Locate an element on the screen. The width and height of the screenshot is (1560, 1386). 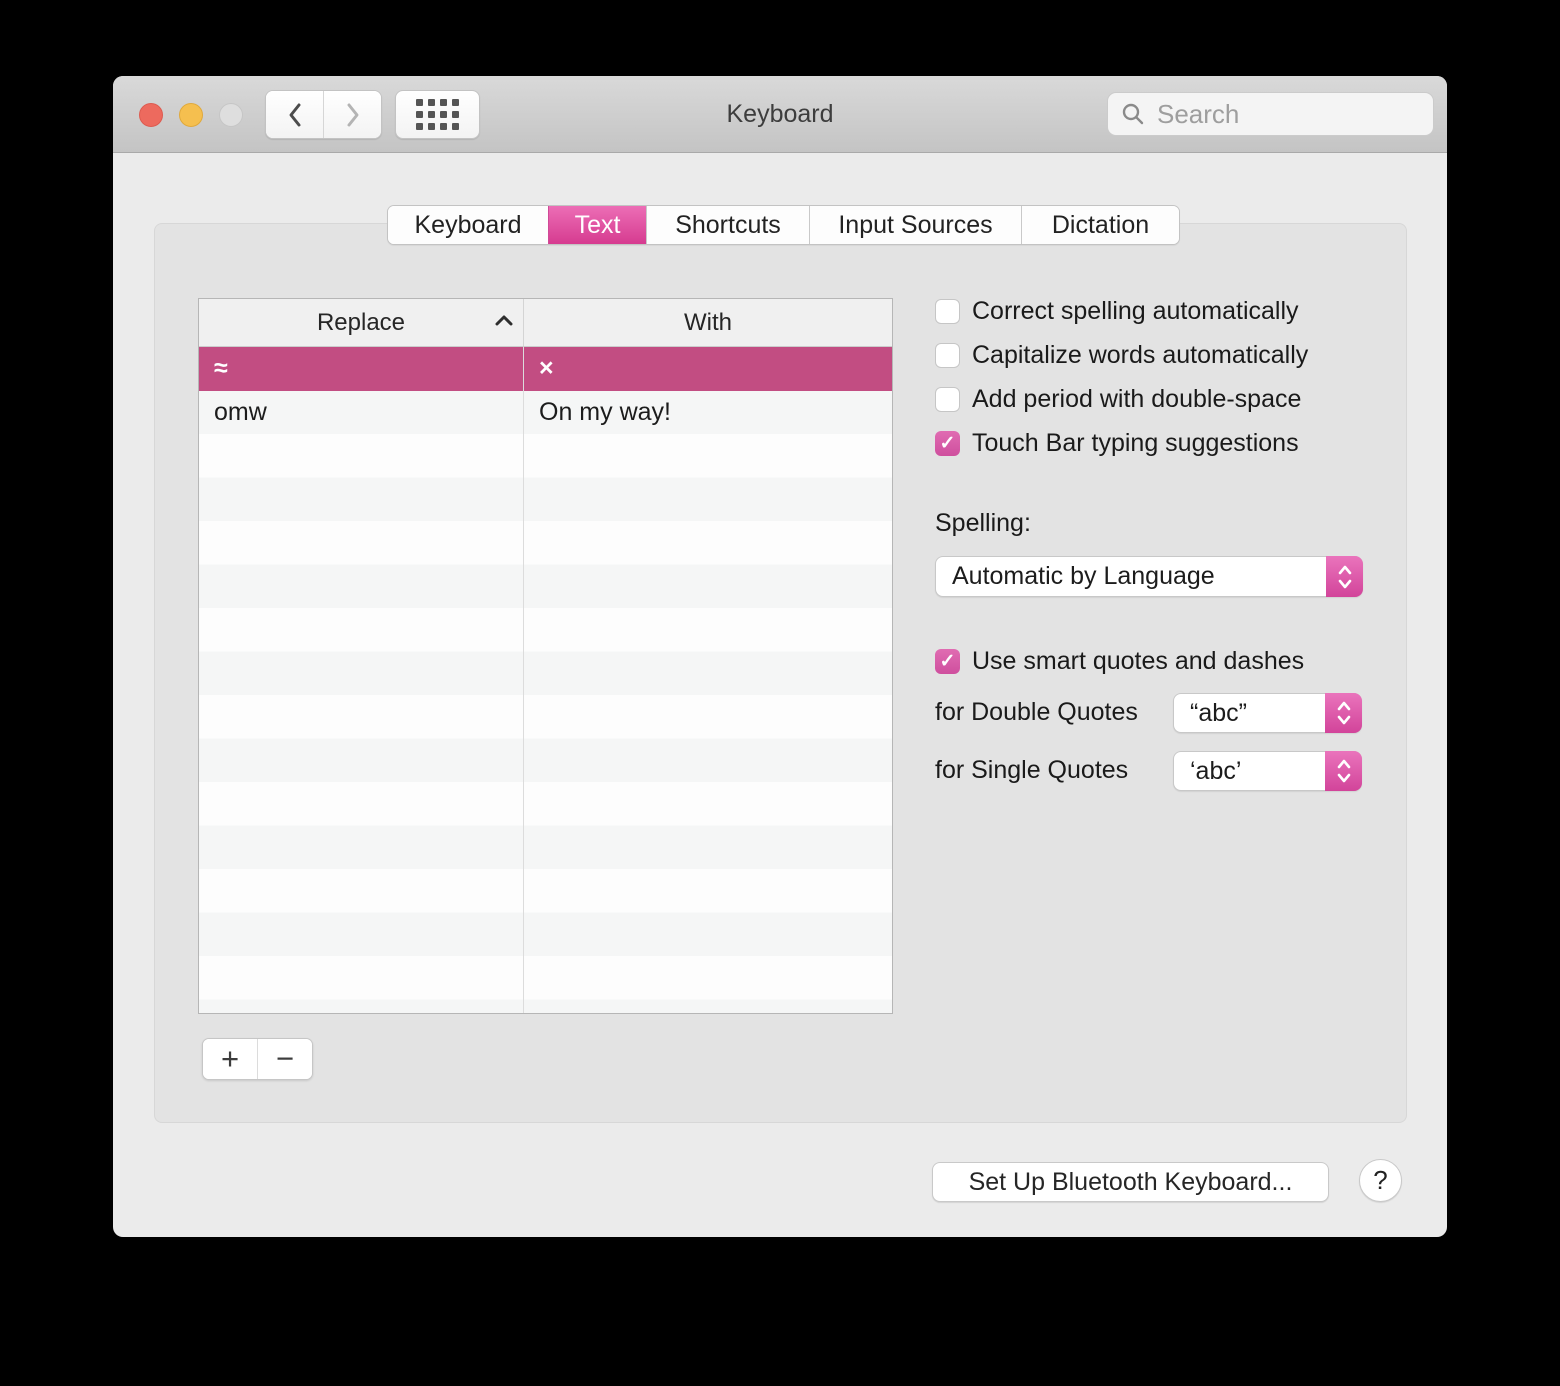
show-all-preferences-button is located at coordinates (437, 114).